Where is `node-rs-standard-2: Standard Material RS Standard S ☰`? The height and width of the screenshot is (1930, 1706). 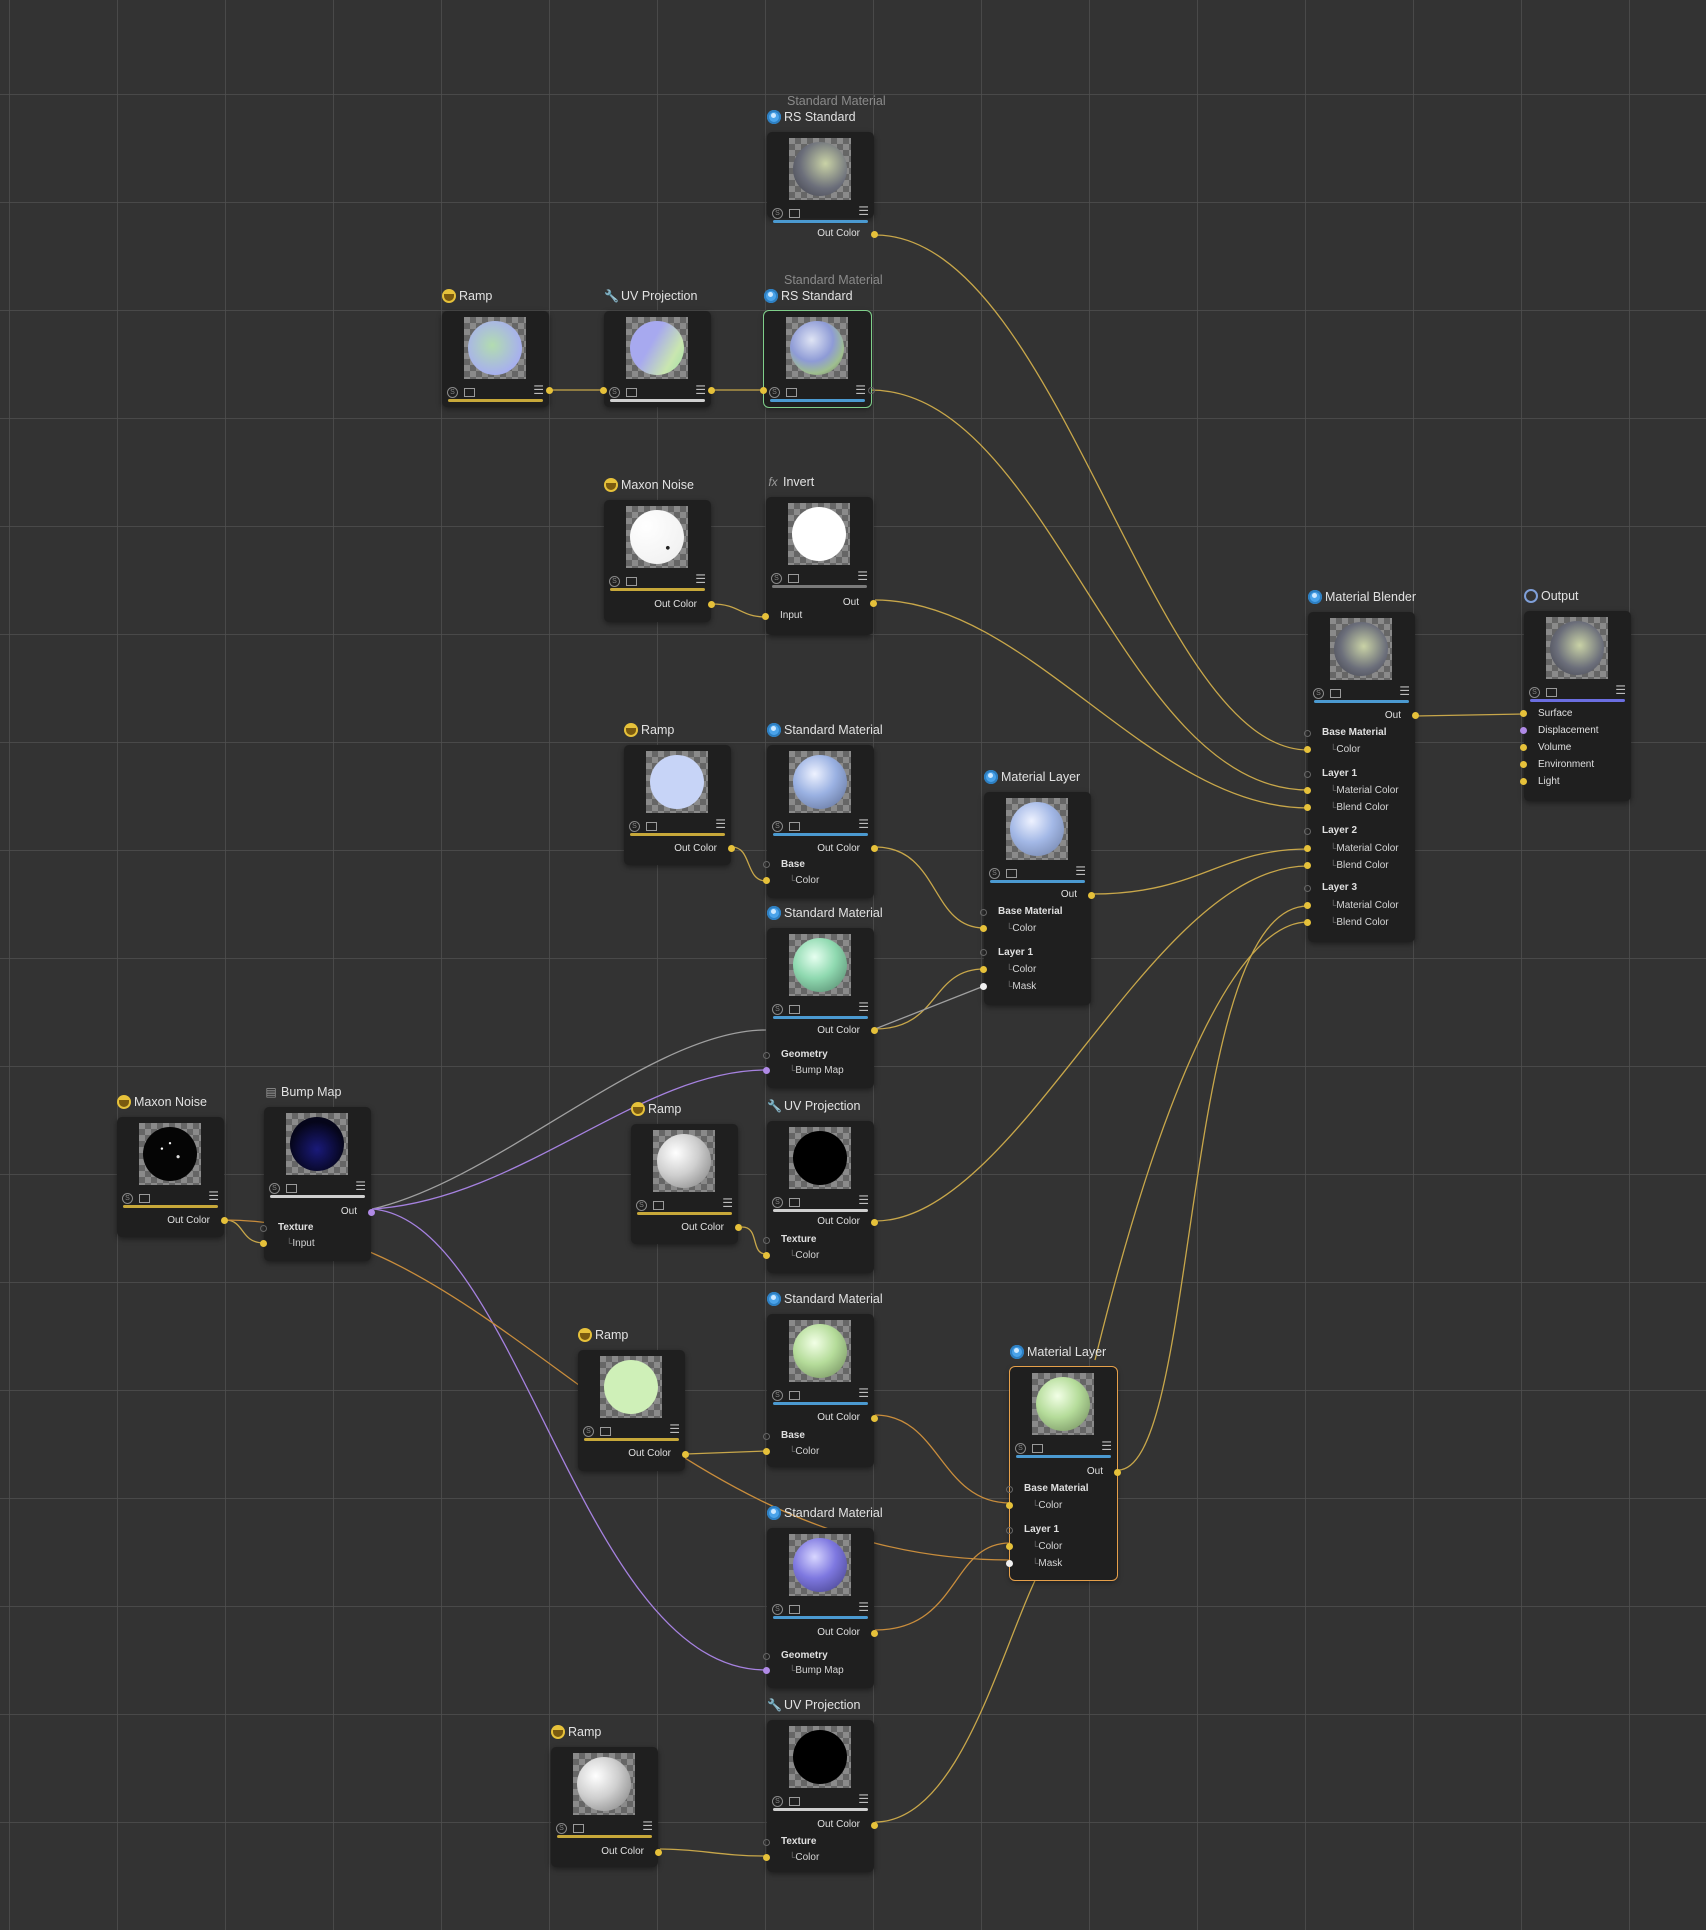 node-rs-standard-2: Standard Material RS Standard S ☰ is located at coordinates (821, 340).